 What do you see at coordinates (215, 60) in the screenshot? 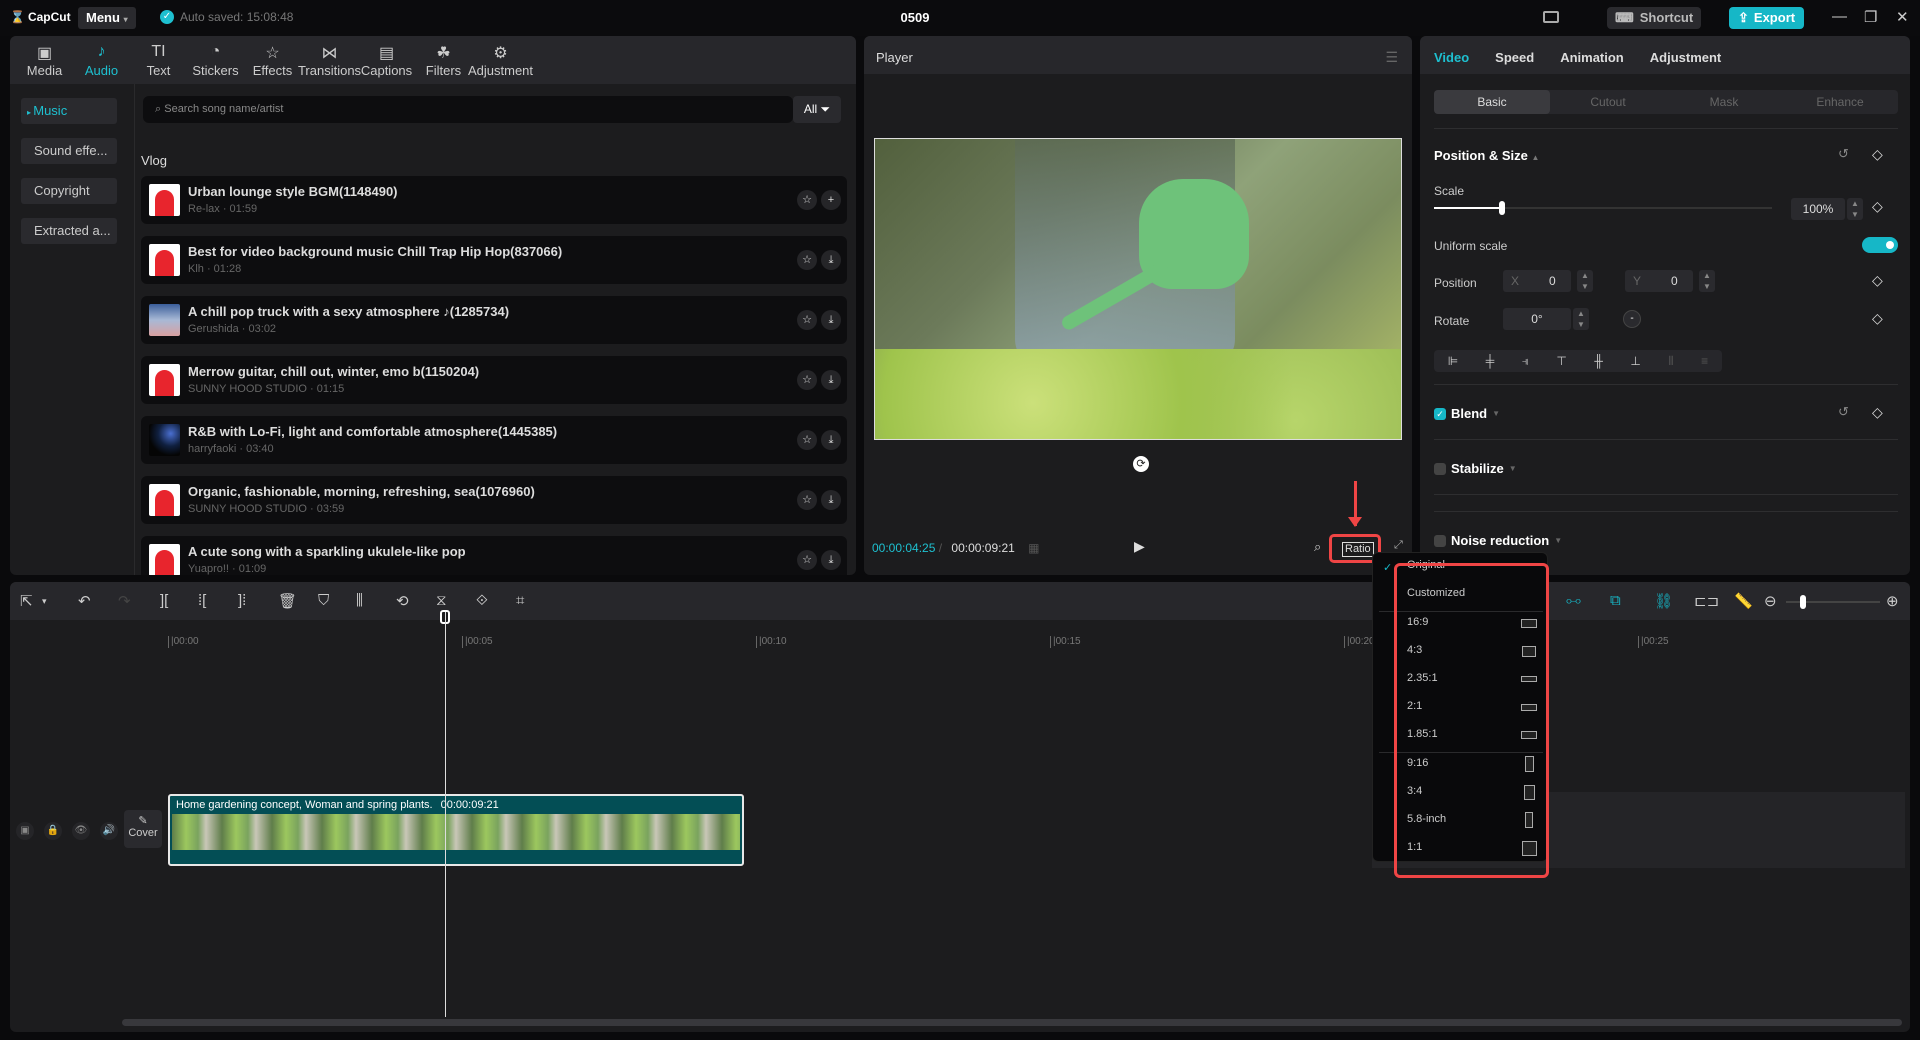
I see `tab-stickers: ◔ Stickers` at bounding box center [215, 60].